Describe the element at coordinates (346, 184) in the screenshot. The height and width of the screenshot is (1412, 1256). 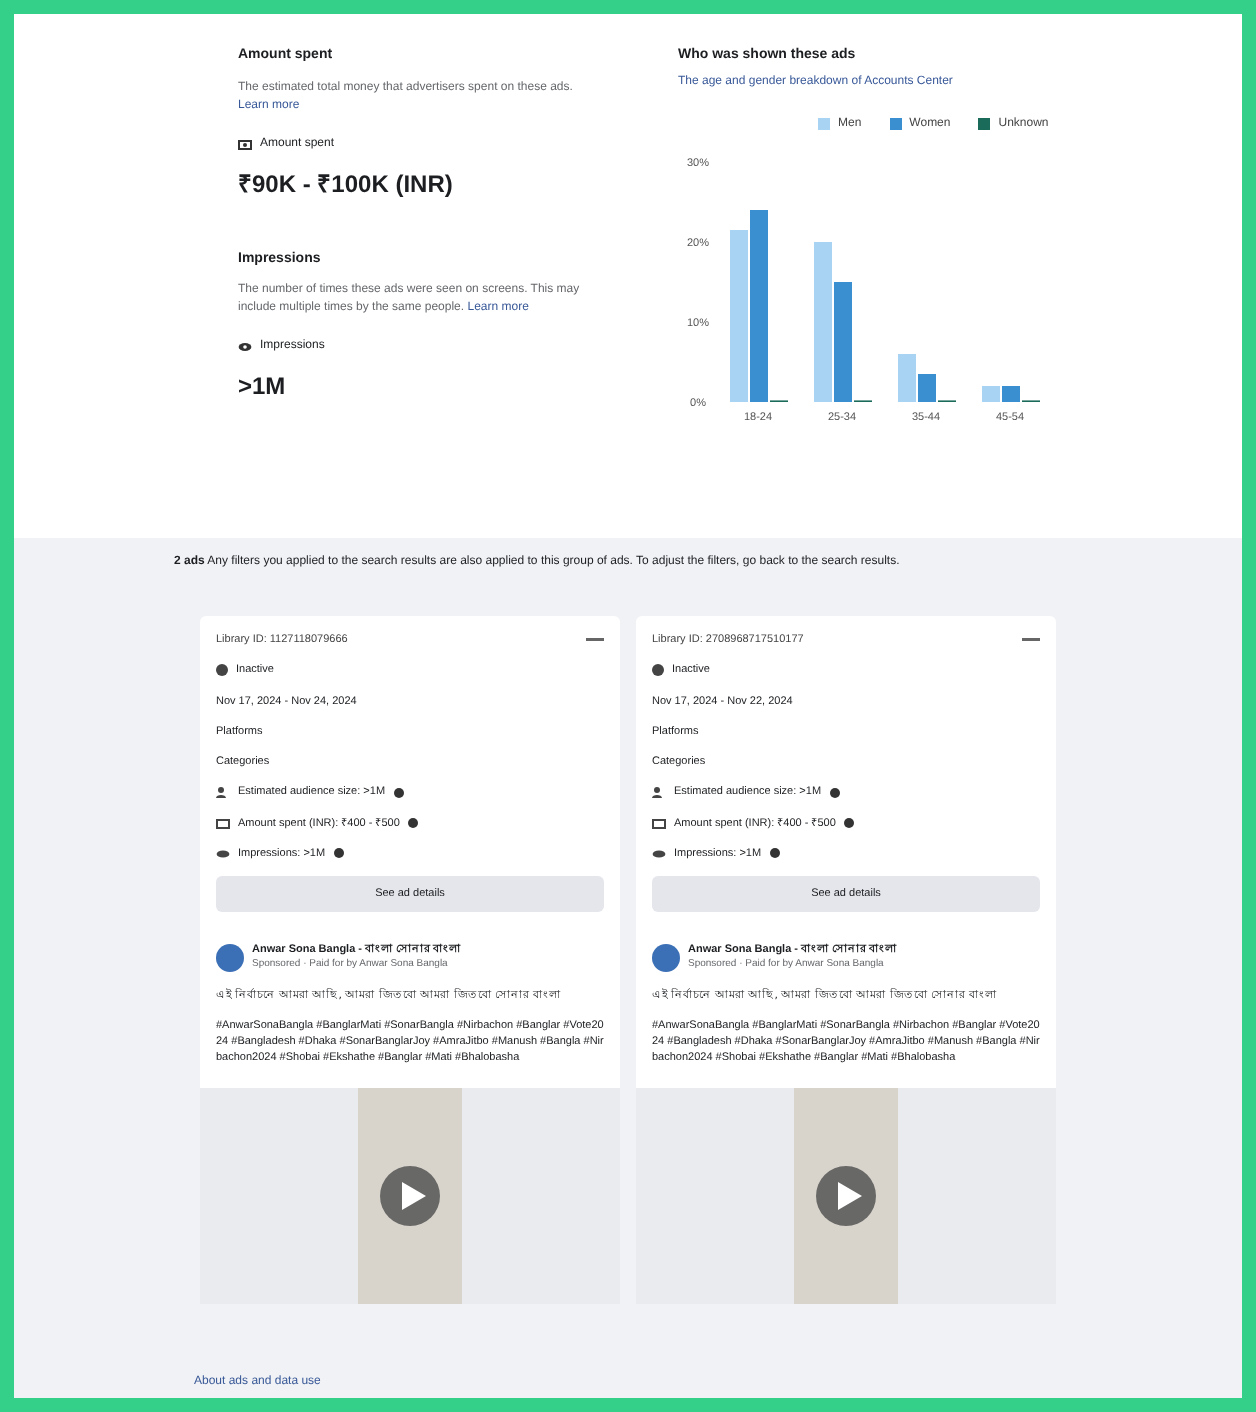
I see `metric-value: ₹90K - ₹100K (INR)` at that location.